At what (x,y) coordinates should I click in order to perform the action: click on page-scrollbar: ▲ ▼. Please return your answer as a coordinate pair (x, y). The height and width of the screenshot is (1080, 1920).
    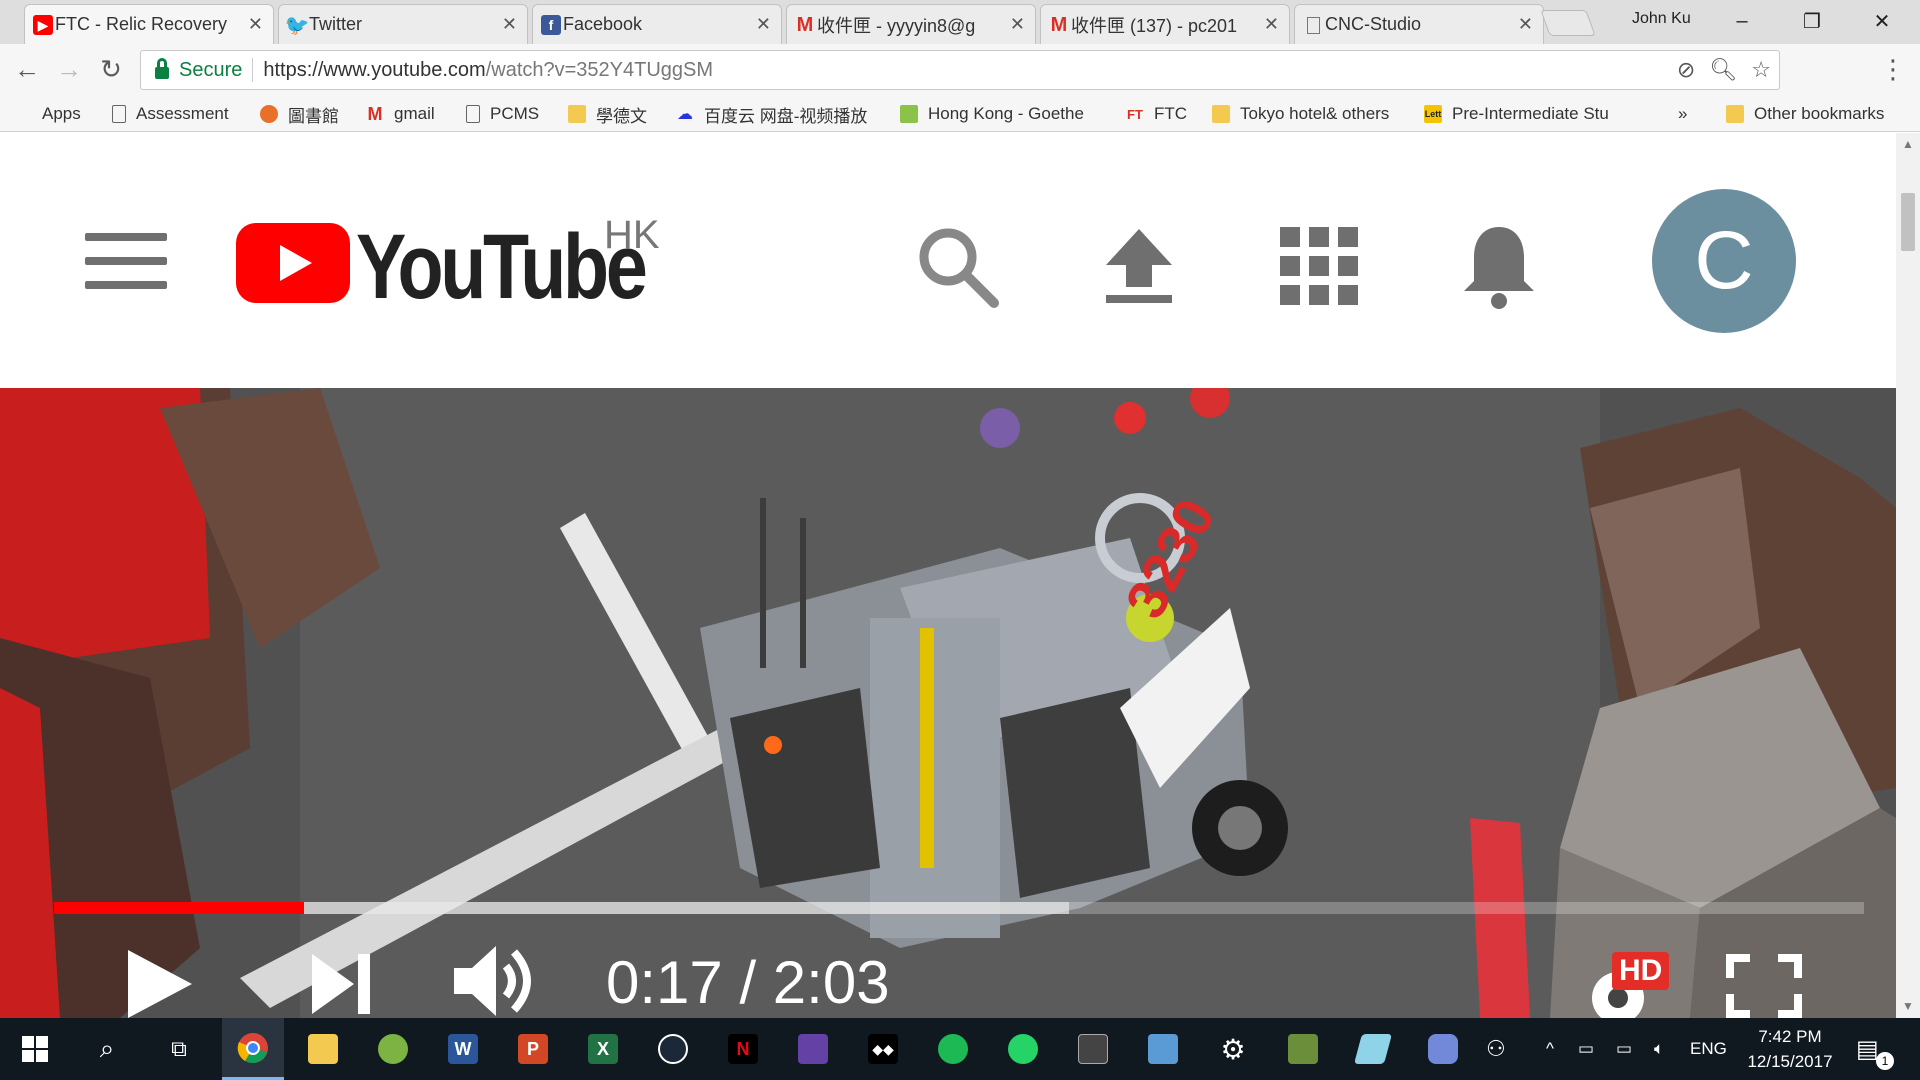
    Looking at the image, I should click on (1908, 575).